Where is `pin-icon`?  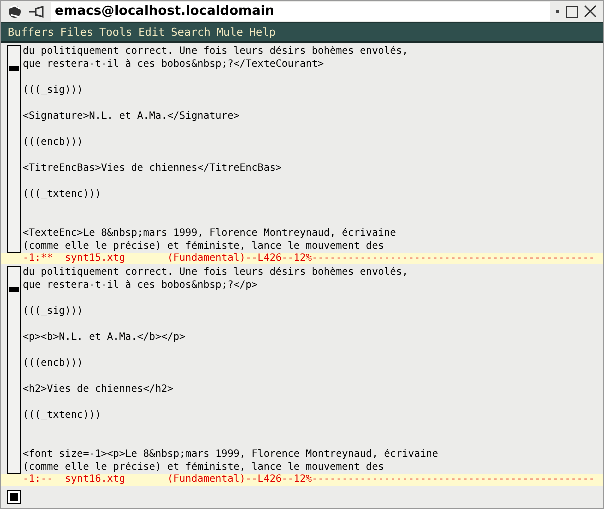 pin-icon is located at coordinates (37, 12).